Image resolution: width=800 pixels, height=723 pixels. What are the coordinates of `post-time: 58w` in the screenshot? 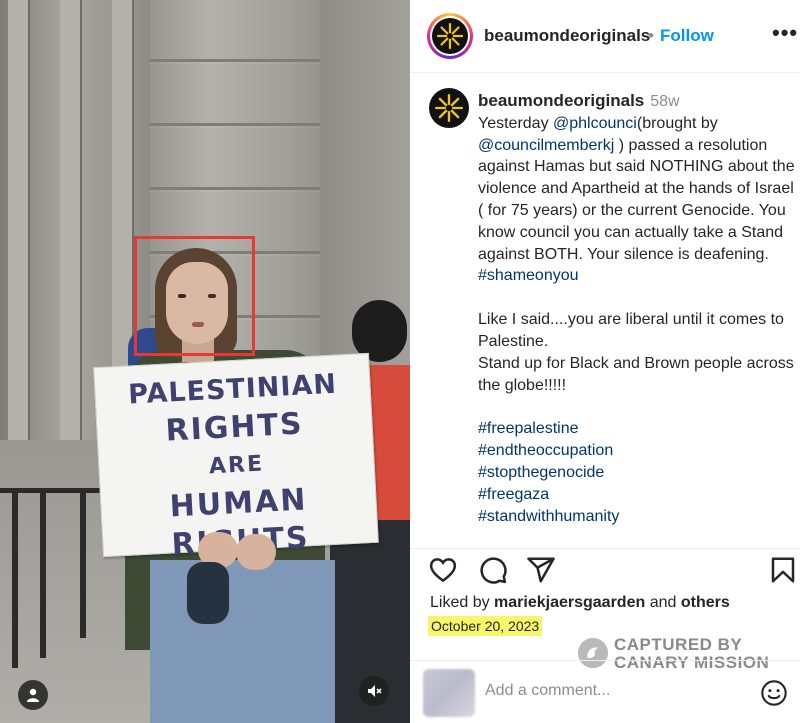 It's located at (664, 101).